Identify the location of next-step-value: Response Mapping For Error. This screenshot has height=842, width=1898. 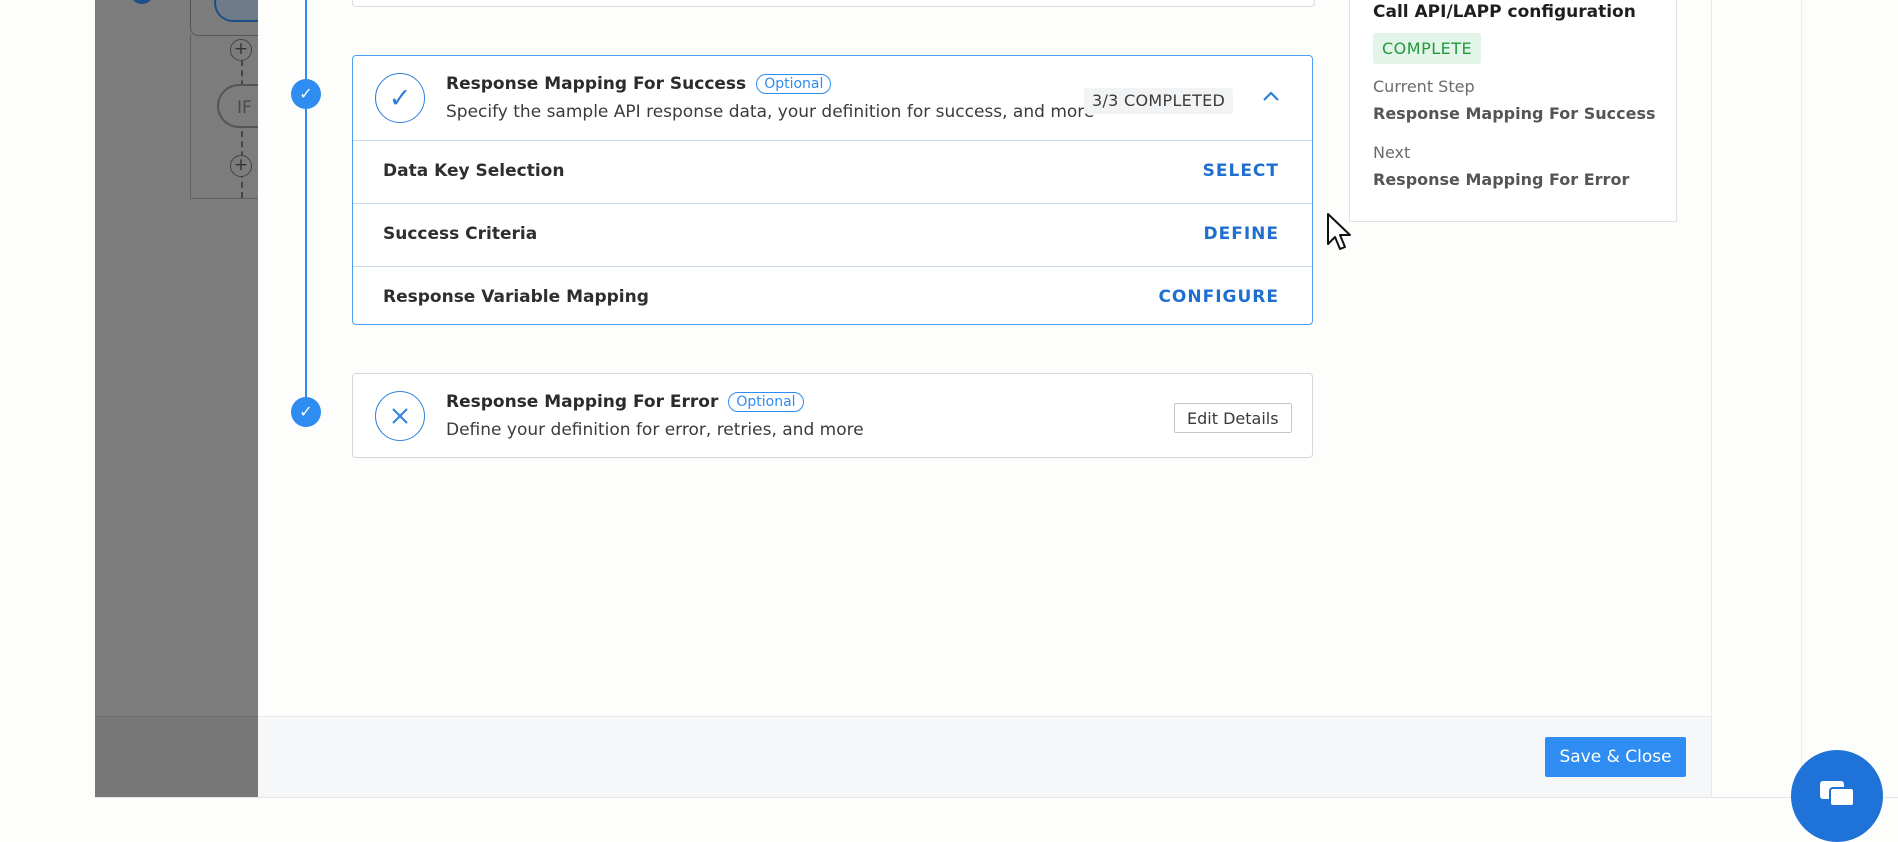
(1501, 179).